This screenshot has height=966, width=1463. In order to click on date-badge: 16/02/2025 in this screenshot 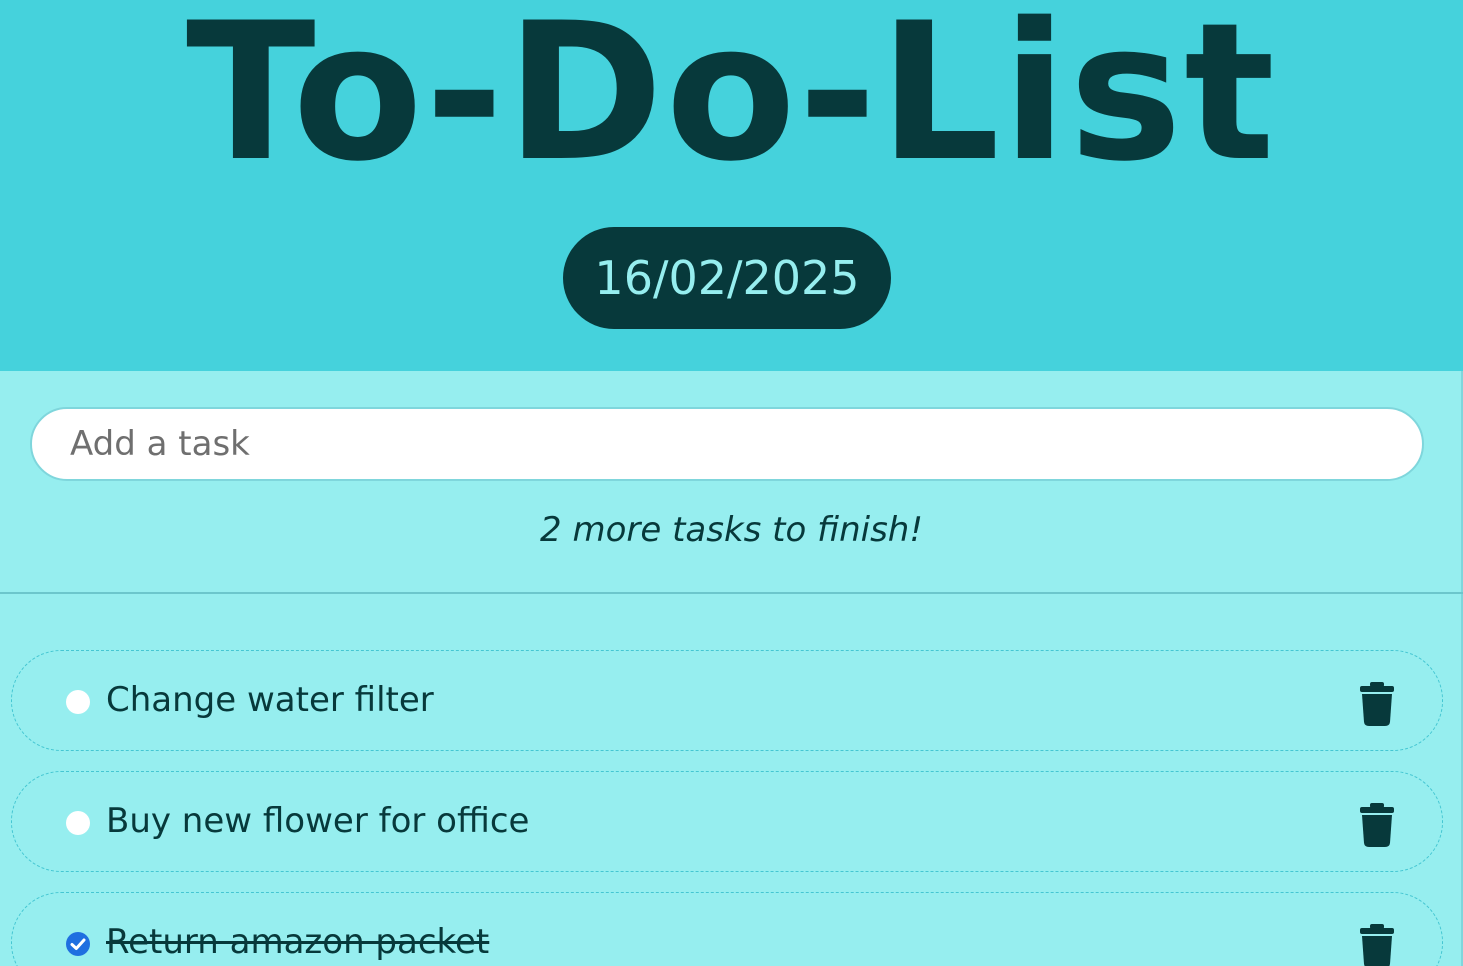, I will do `click(727, 278)`.